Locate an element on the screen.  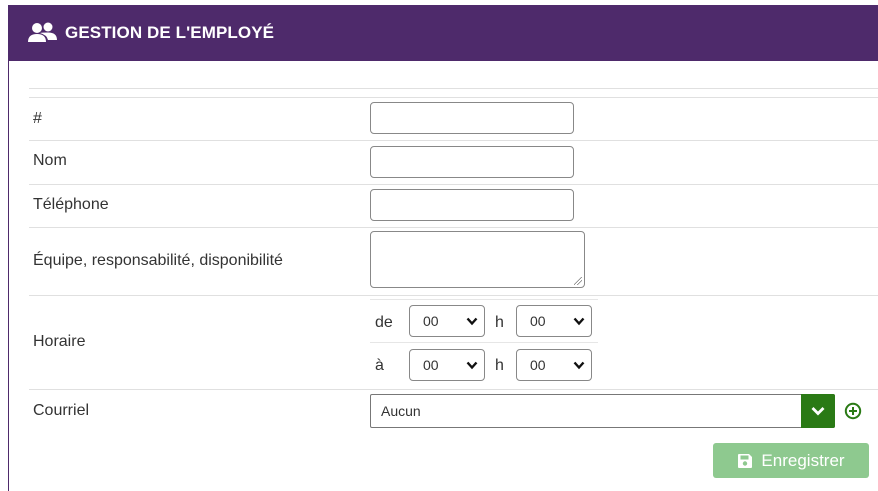
from-minute-value: 00 is located at coordinates (538, 321).